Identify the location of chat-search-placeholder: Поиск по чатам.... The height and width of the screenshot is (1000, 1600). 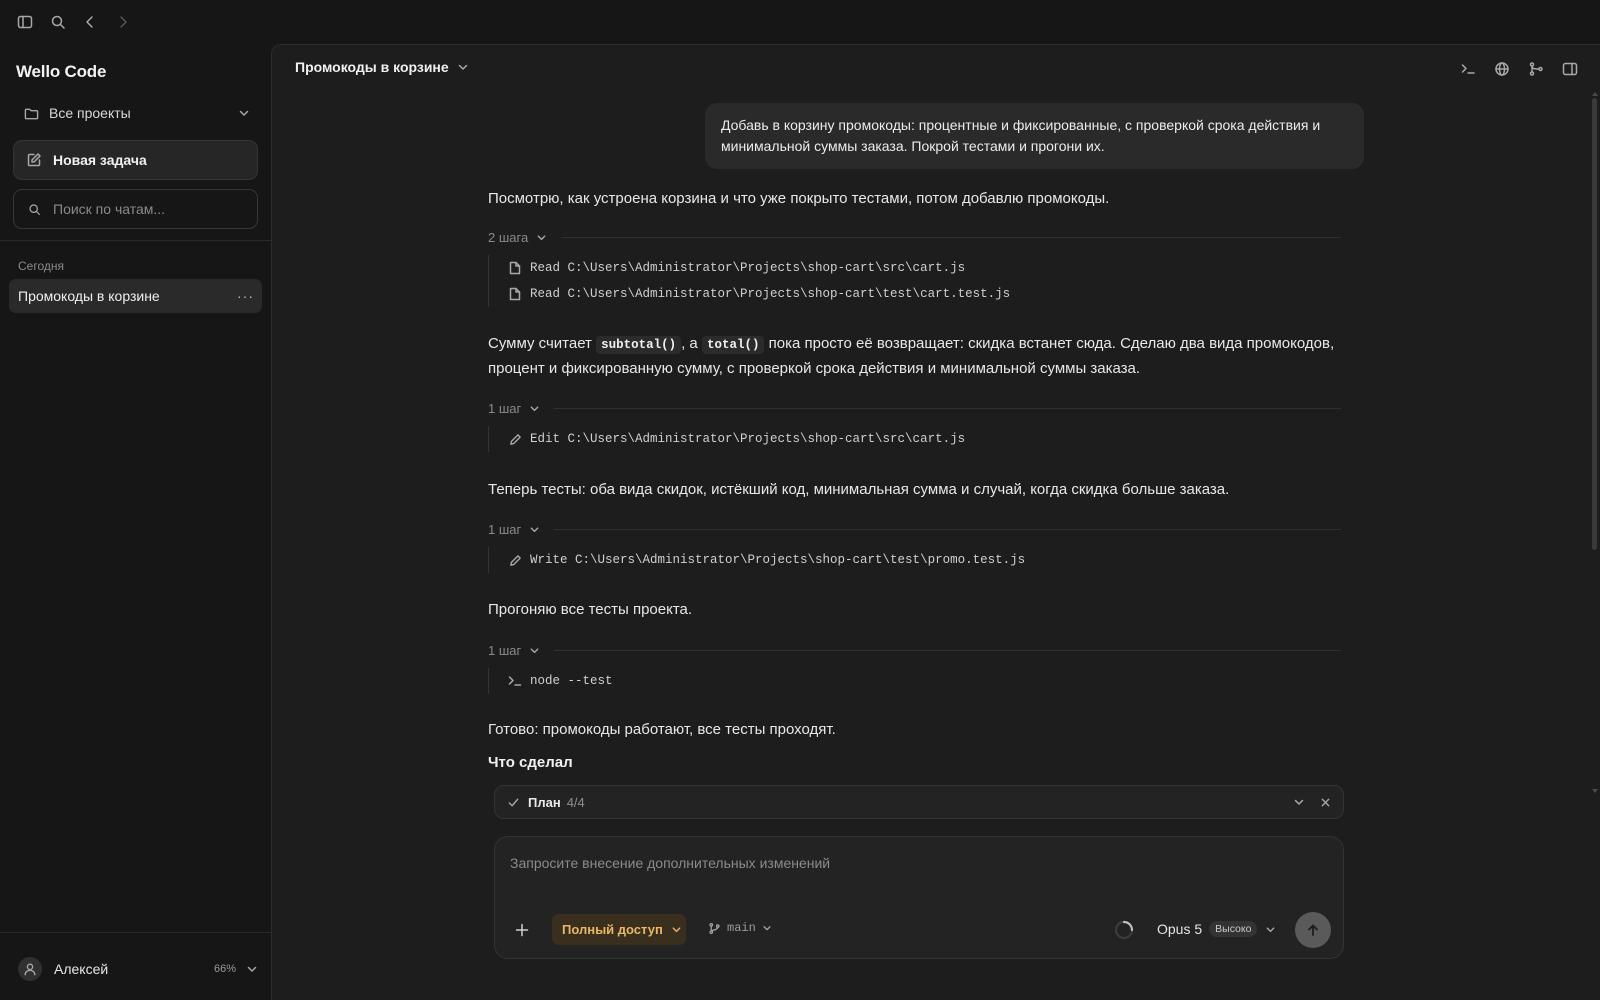
(109, 209).